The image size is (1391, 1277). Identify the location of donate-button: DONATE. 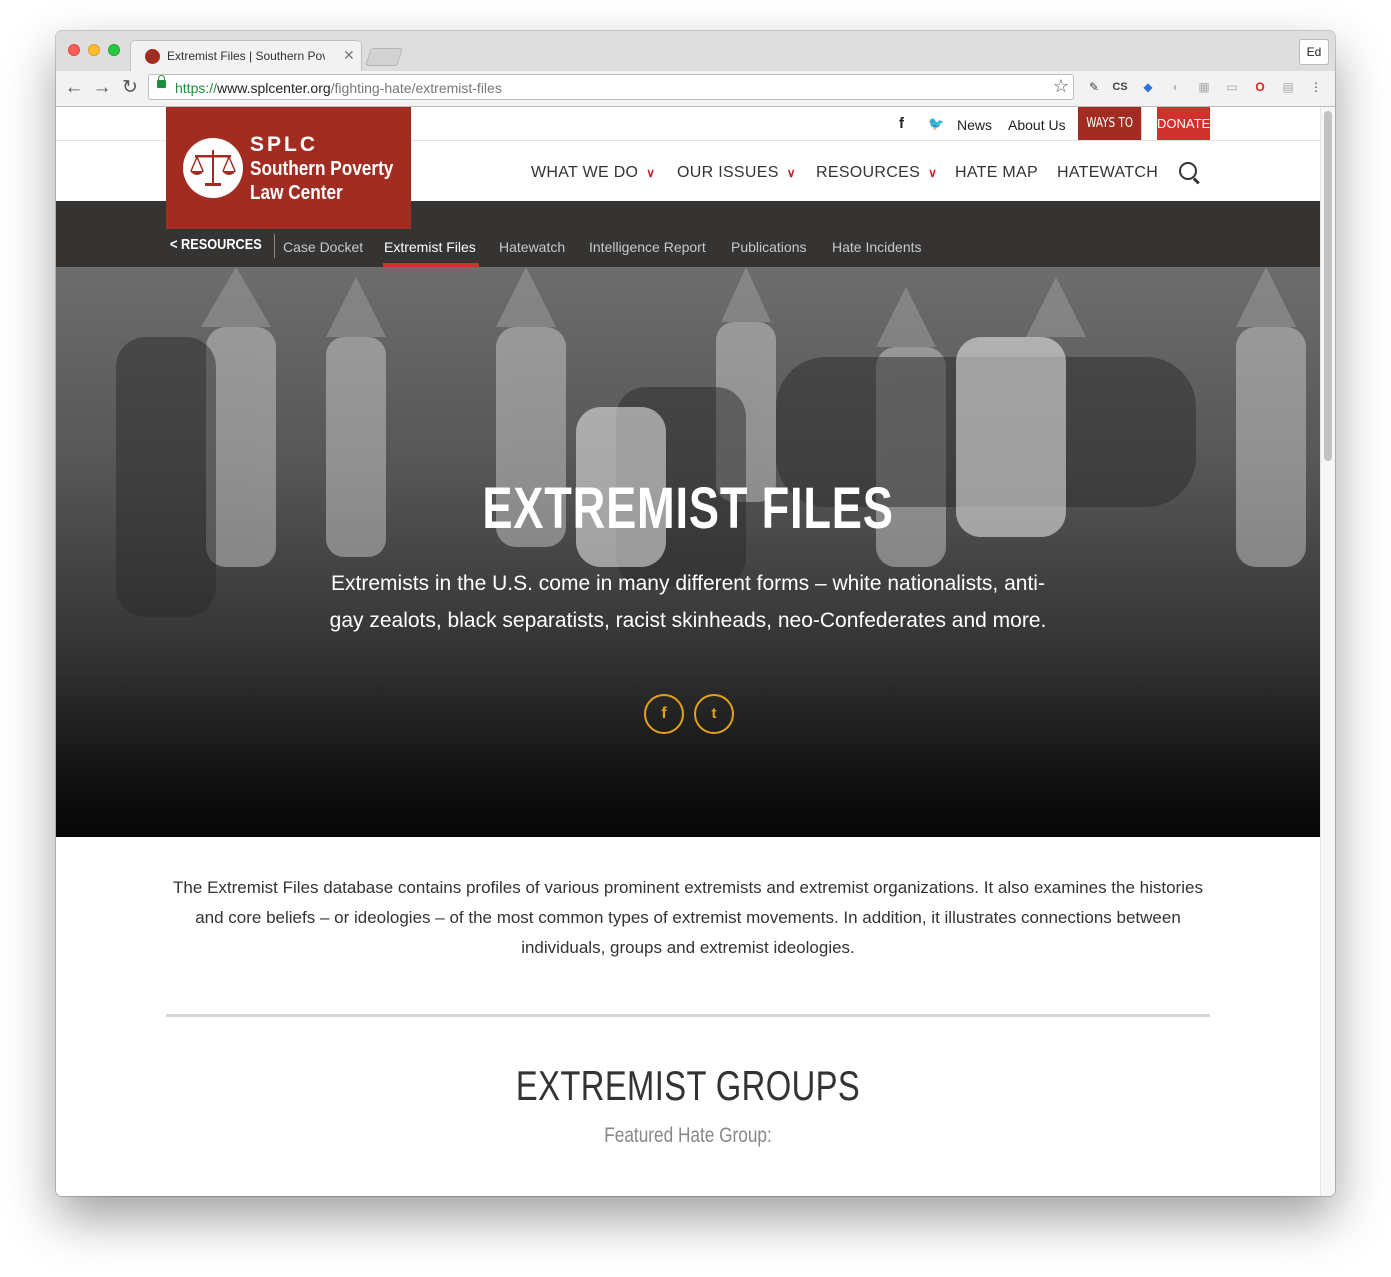
(1183, 123).